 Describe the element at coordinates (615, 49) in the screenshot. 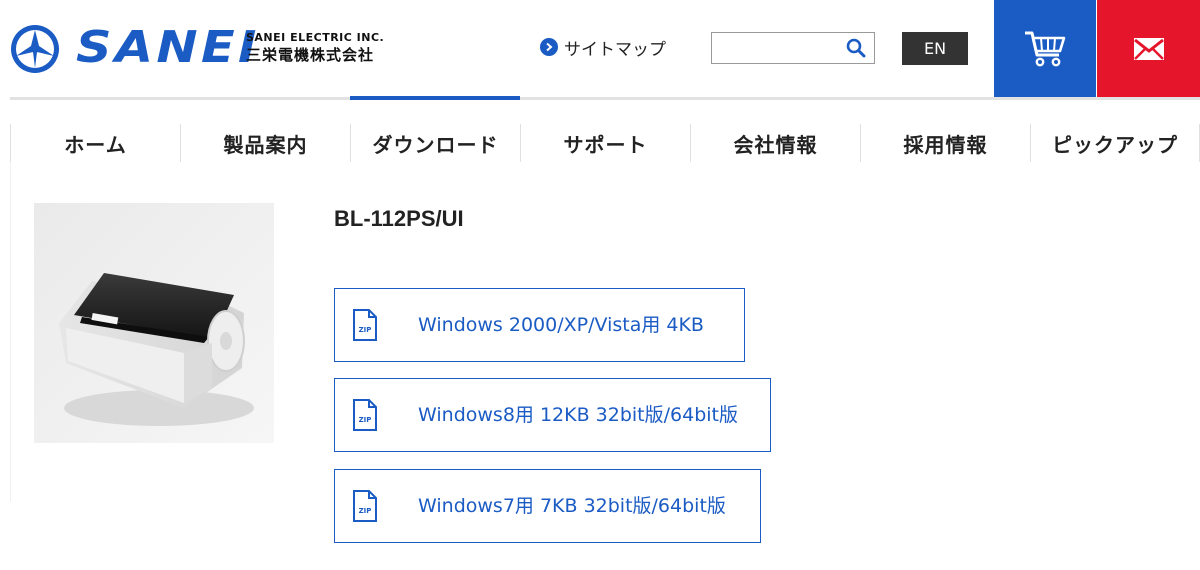

I see `sitemap-label: サイトマップ` at that location.